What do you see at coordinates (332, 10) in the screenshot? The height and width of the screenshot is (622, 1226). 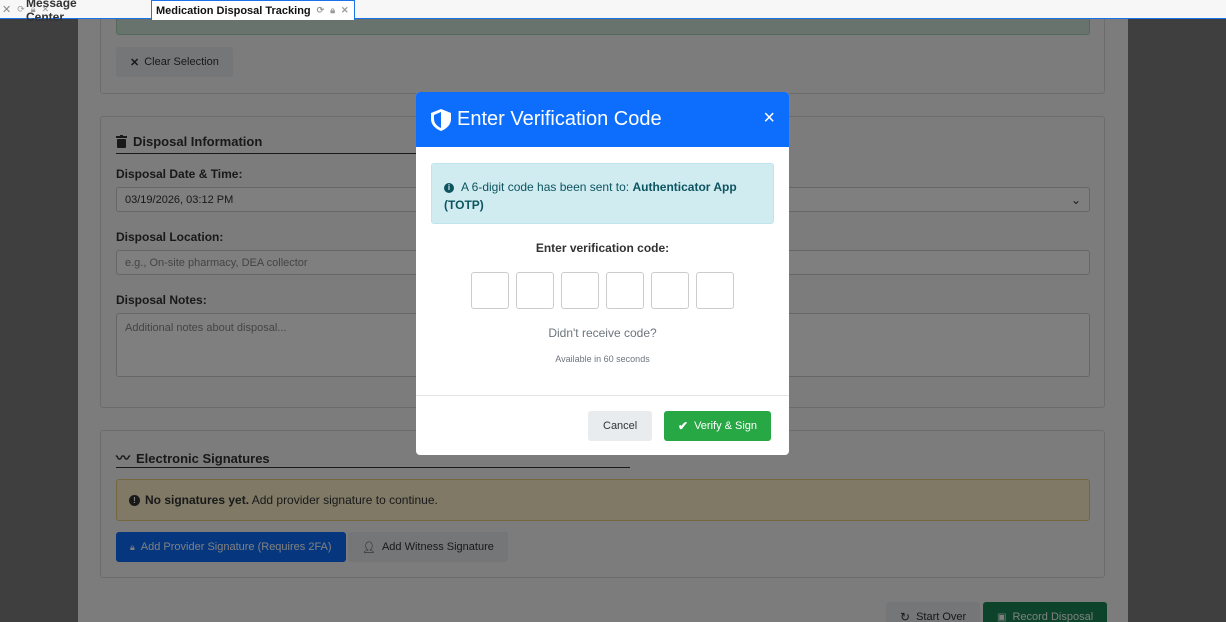 I see `lock-icon: 🔒︎` at bounding box center [332, 10].